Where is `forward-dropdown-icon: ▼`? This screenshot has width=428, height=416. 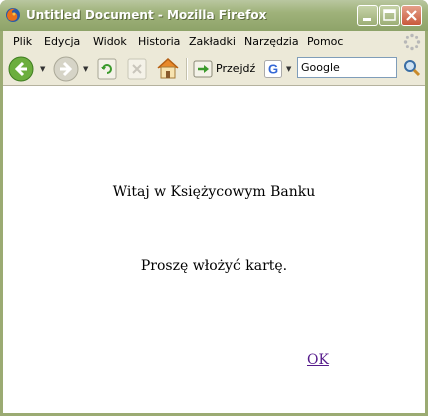
forward-dropdown-icon: ▼ is located at coordinates (85, 69).